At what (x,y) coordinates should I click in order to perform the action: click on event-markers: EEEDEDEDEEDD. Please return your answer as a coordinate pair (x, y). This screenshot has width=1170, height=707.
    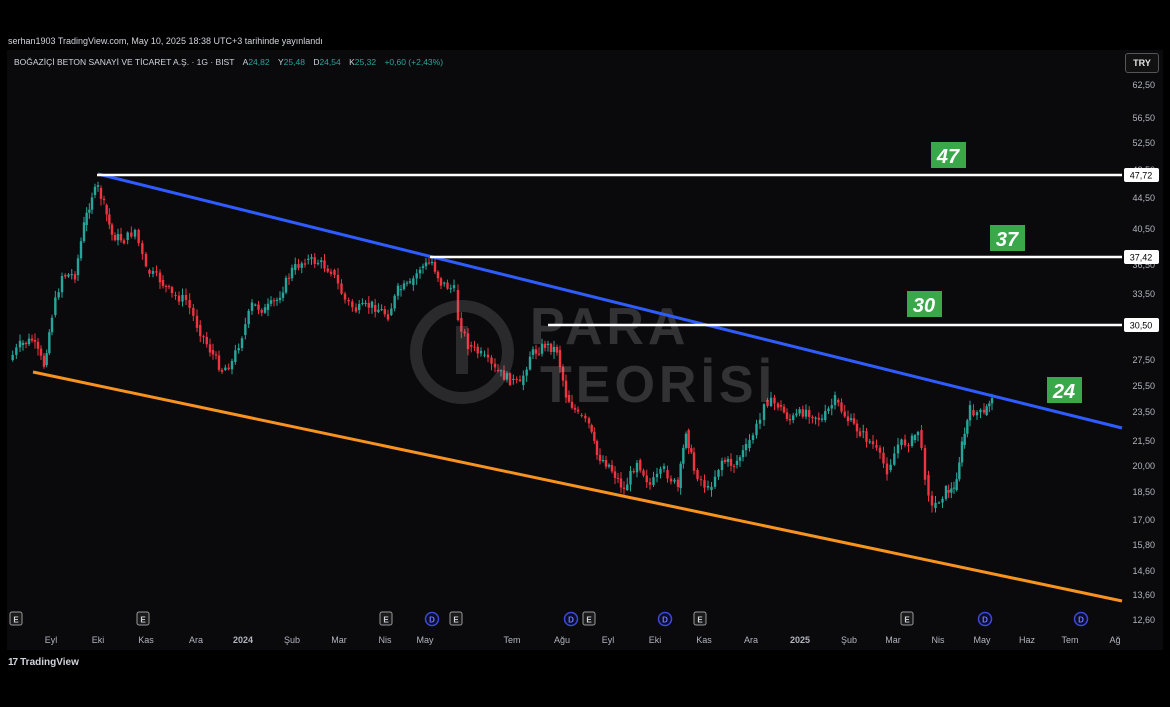
    Looking at the image, I should click on (549, 619).